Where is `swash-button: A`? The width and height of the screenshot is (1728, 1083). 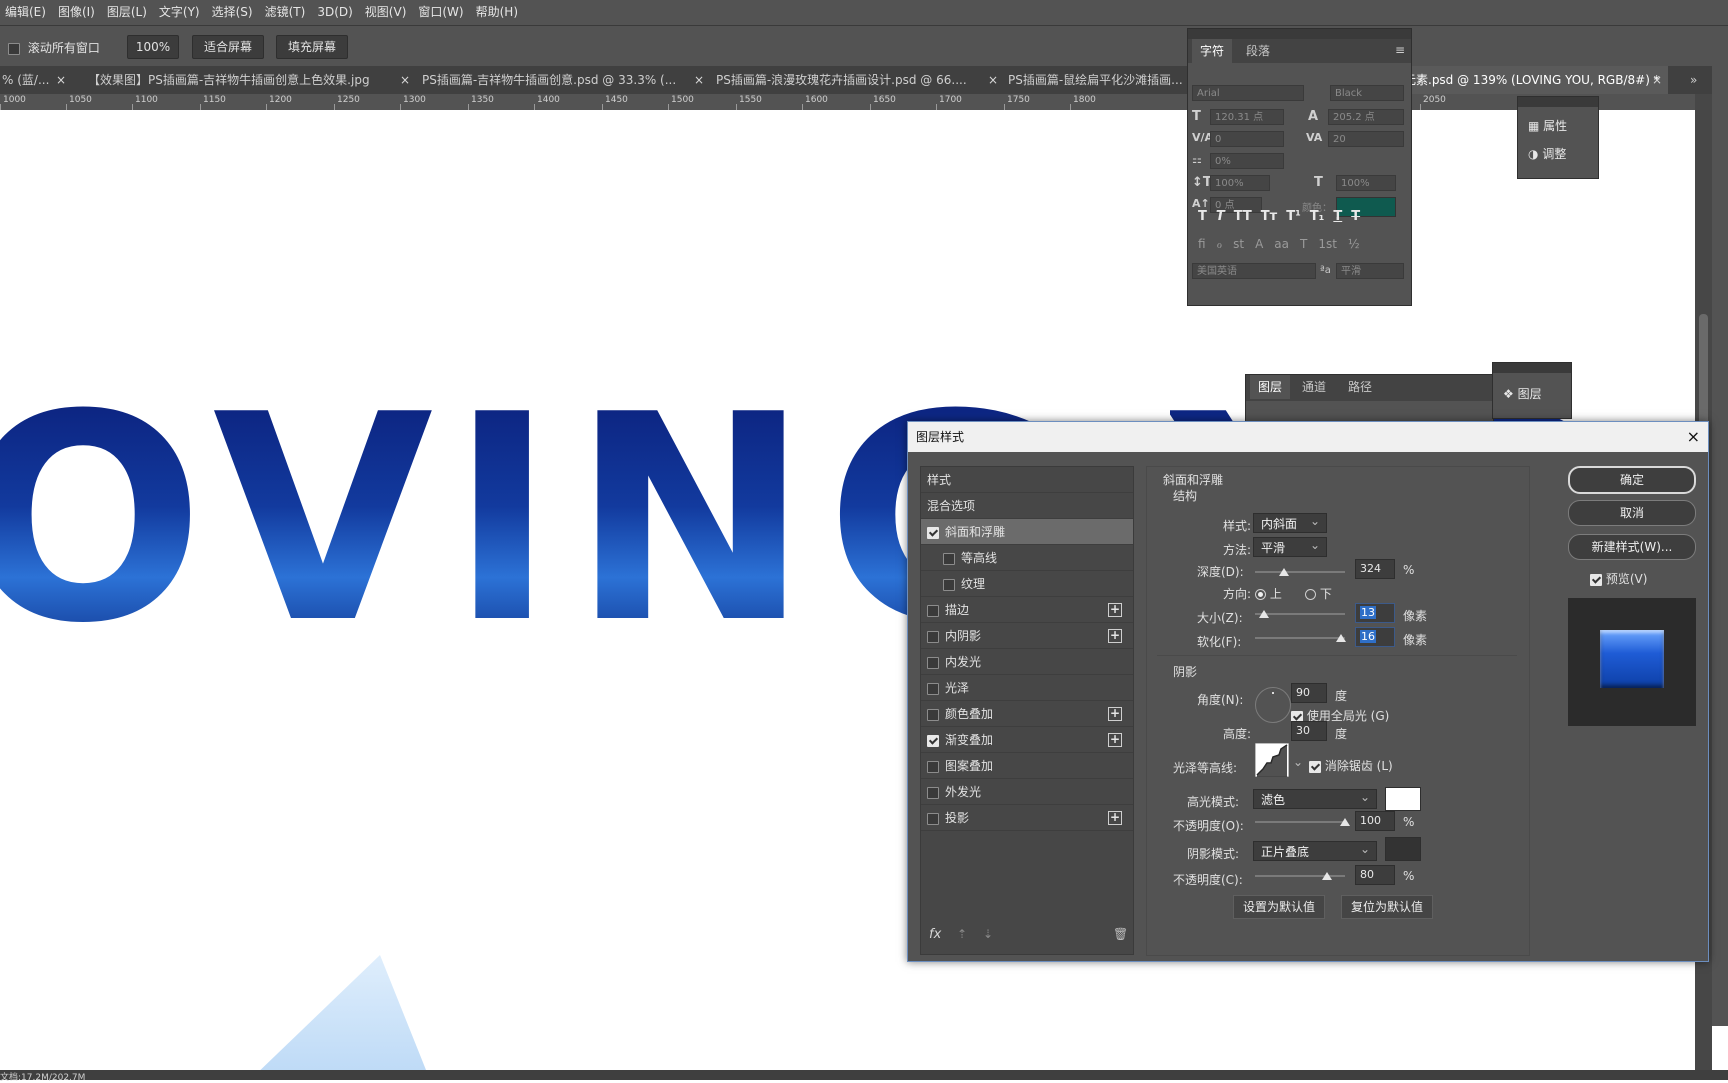 swash-button: A is located at coordinates (1259, 247).